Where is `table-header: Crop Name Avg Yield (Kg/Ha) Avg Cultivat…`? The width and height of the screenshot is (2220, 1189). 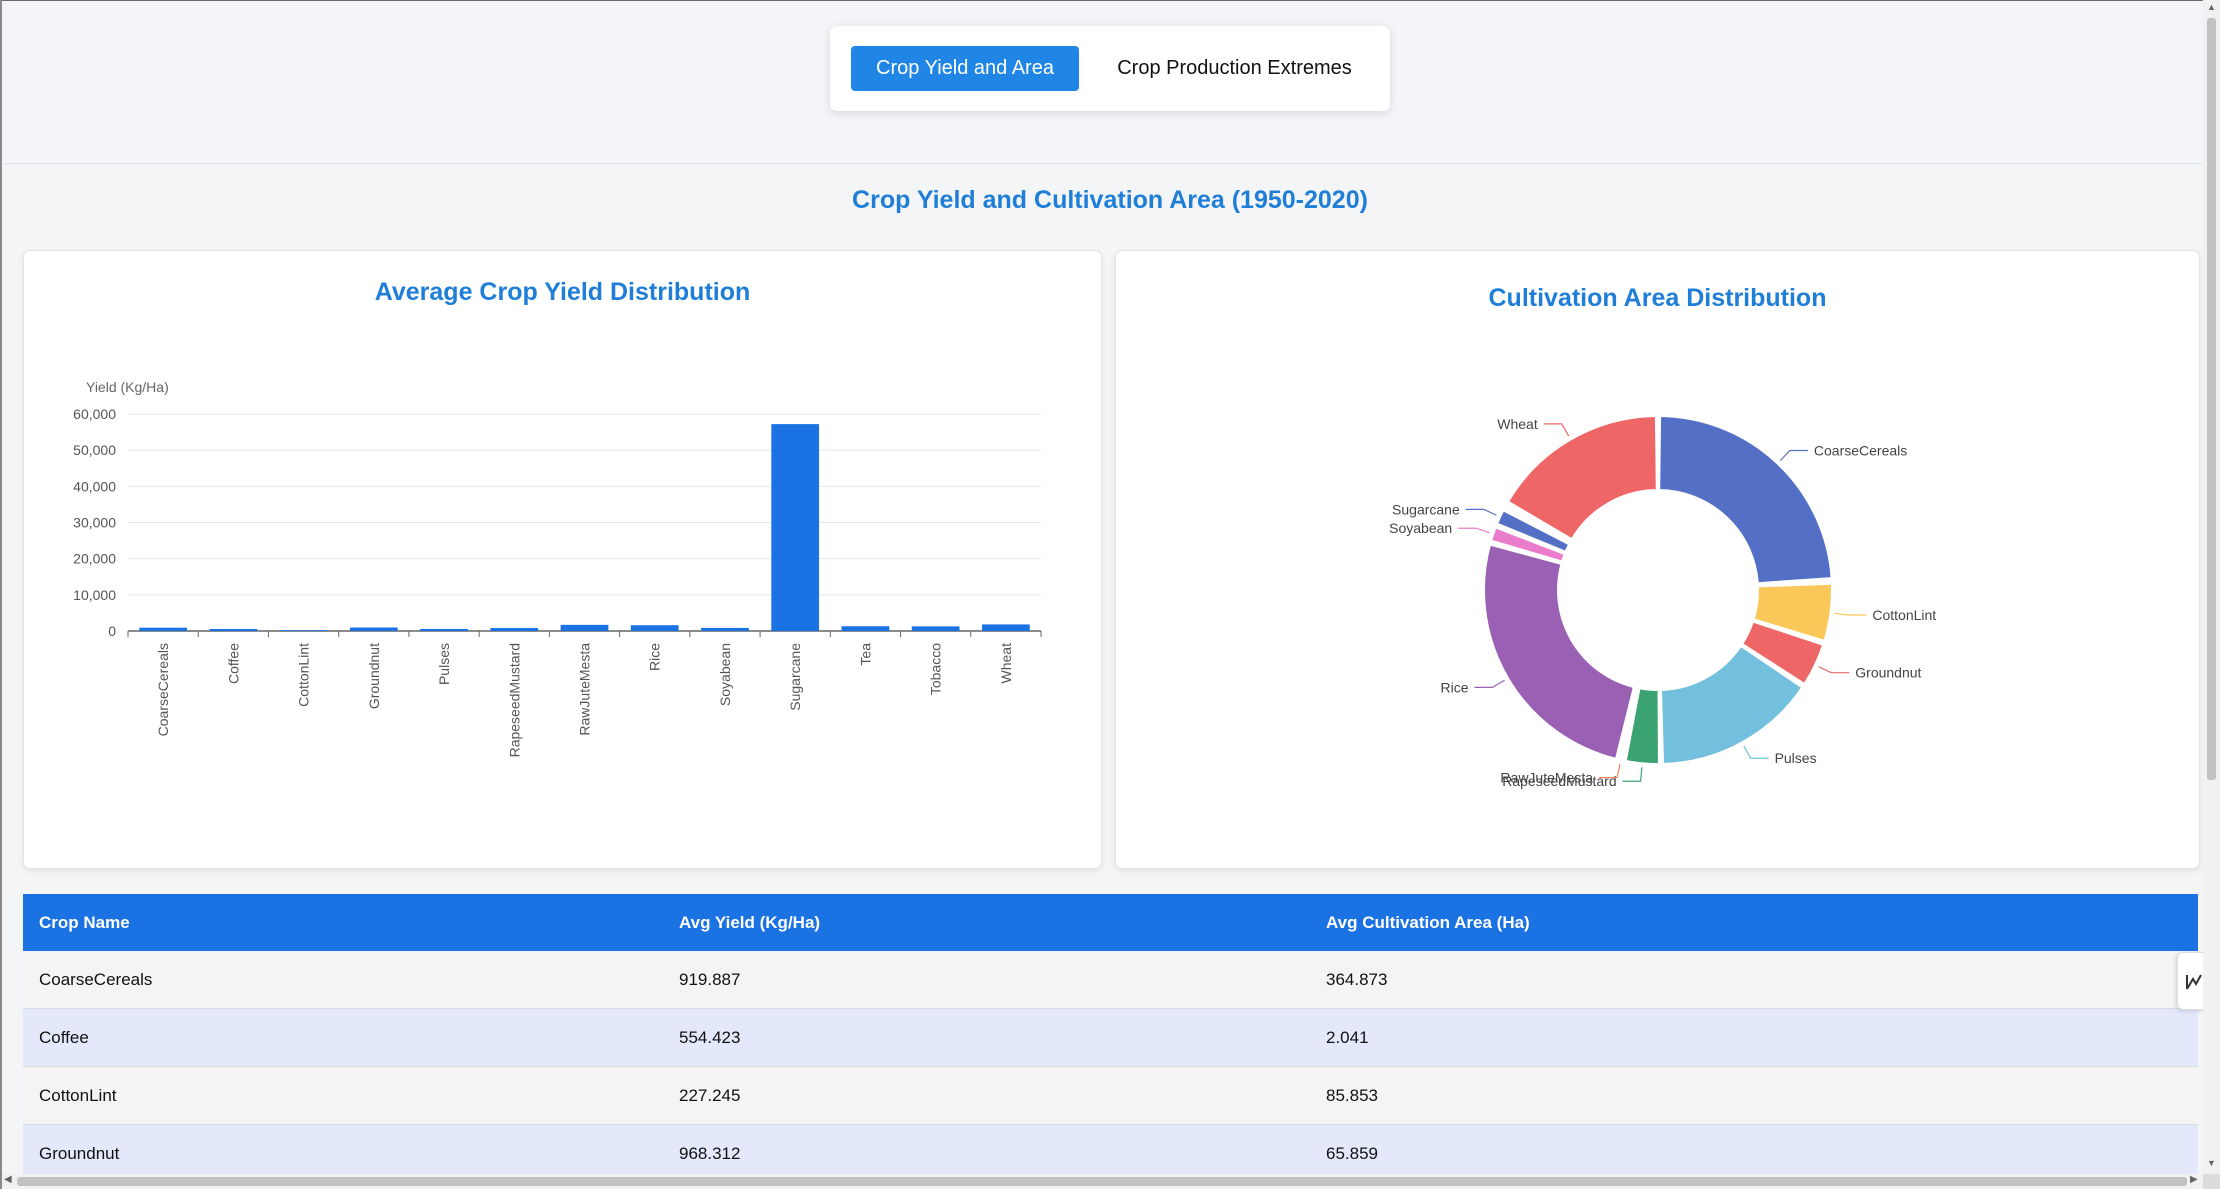
table-header: Crop Name Avg Yield (Kg/Ha) Avg Cultivat… is located at coordinates (1110, 922).